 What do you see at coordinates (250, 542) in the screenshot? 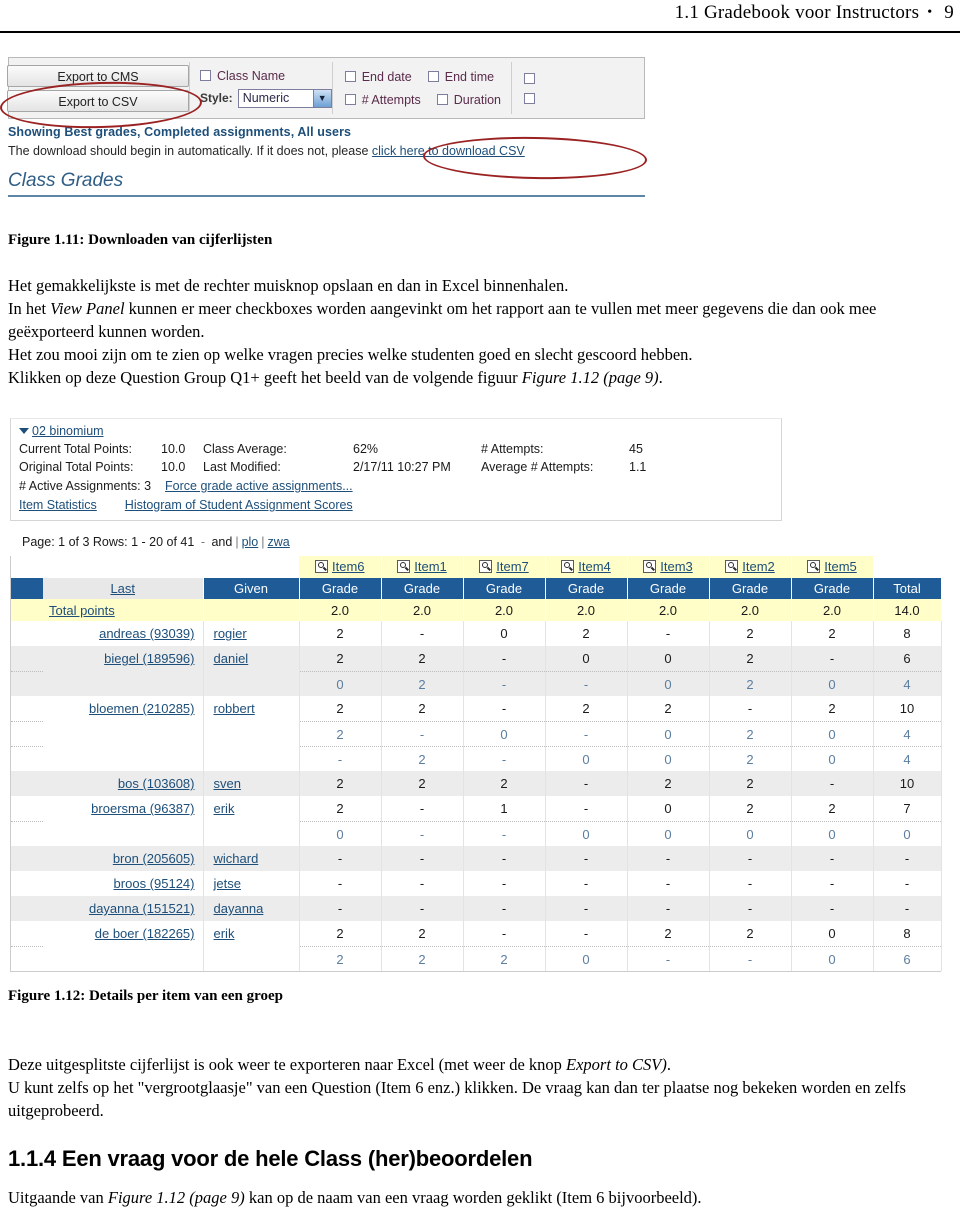
I see `pagination-link-plo: plo` at bounding box center [250, 542].